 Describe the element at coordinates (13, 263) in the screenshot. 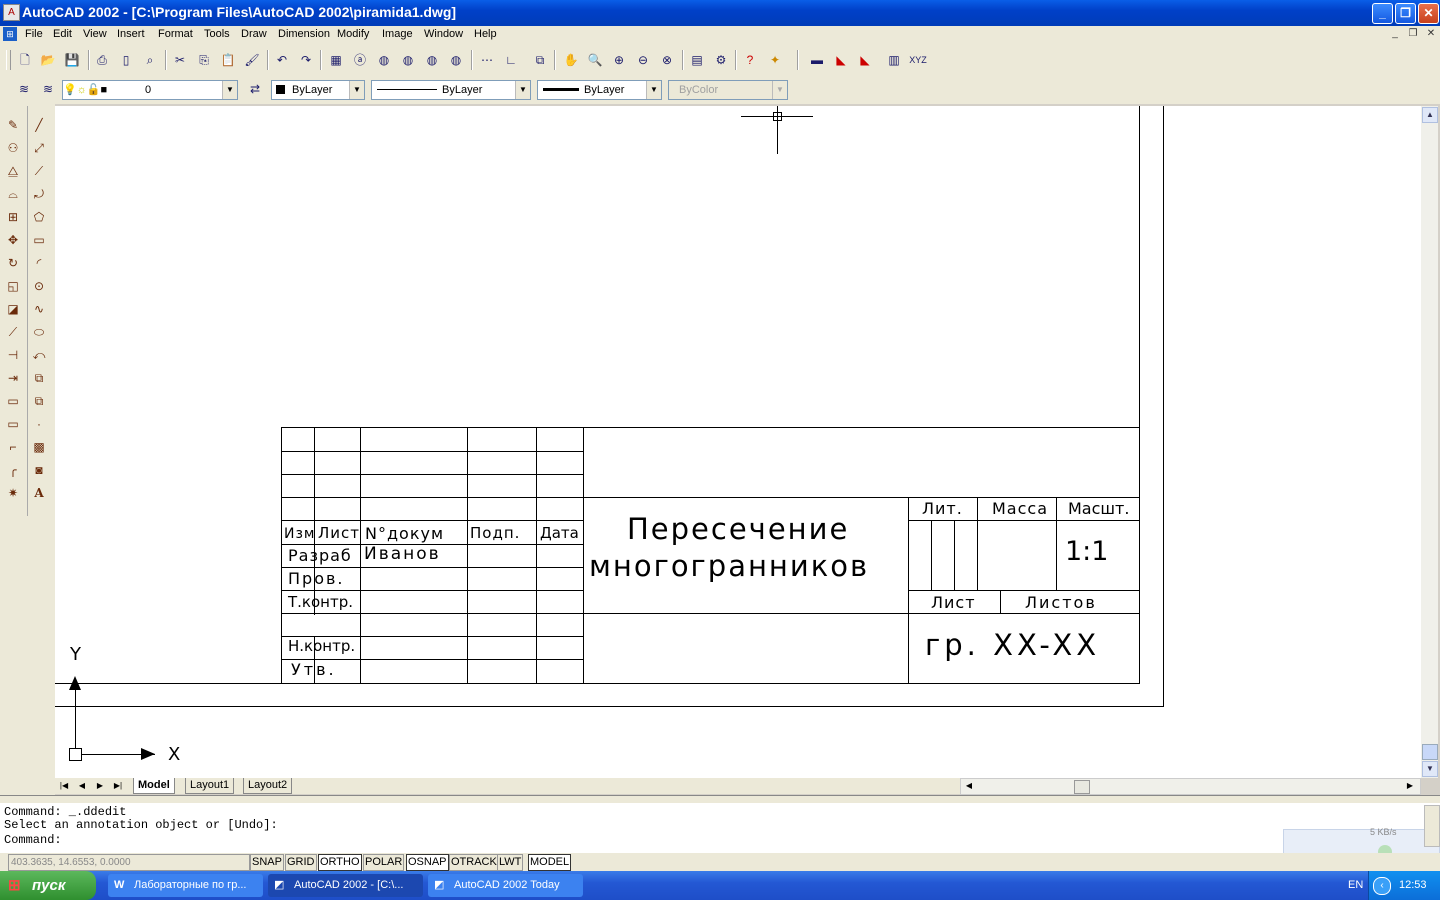

I see `rotate-icon: ↻` at that location.